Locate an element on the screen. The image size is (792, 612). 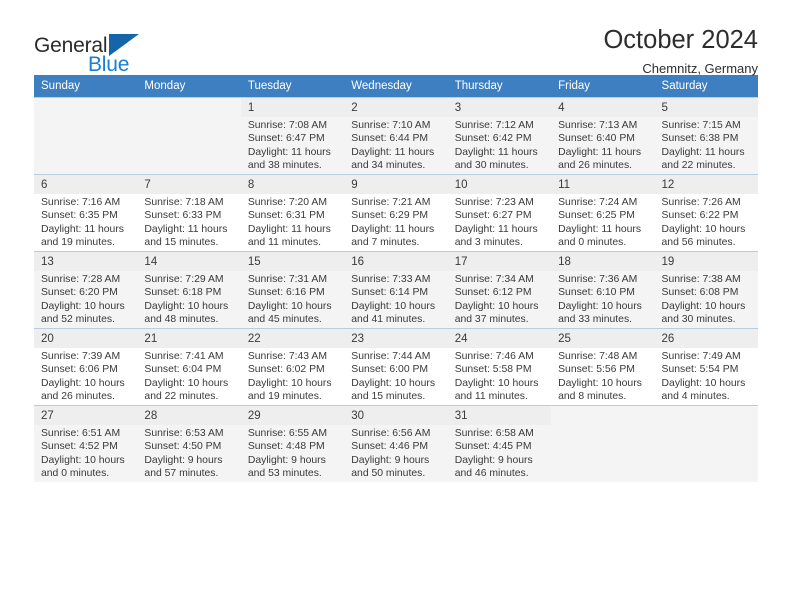
sunrise-text: Sunrise: 7:49 AM is located at coordinates (701, 357).